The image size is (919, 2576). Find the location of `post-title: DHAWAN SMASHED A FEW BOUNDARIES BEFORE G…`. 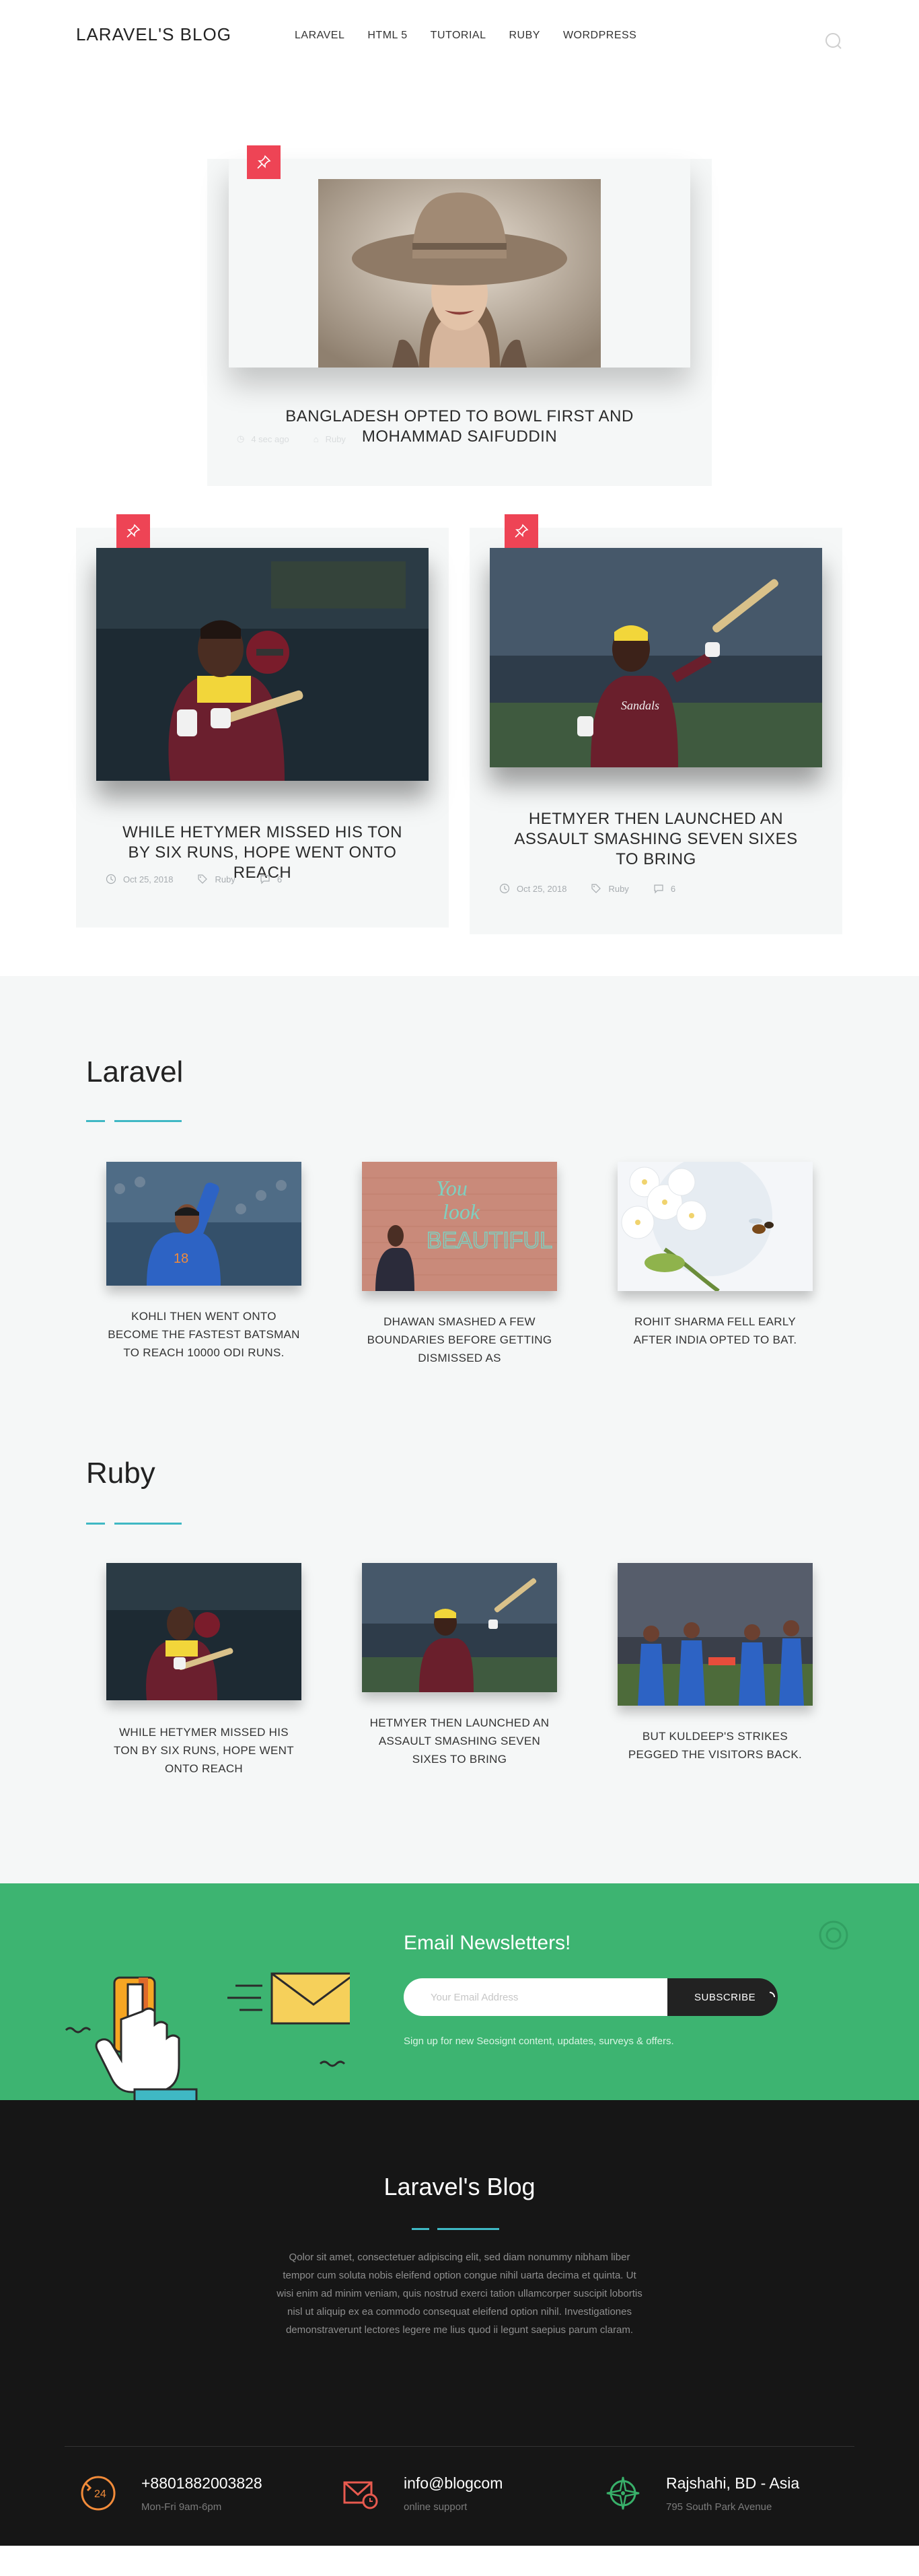

post-title: DHAWAN SMASHED A FEW BOUNDARIES BEFORE G… is located at coordinates (459, 1340).